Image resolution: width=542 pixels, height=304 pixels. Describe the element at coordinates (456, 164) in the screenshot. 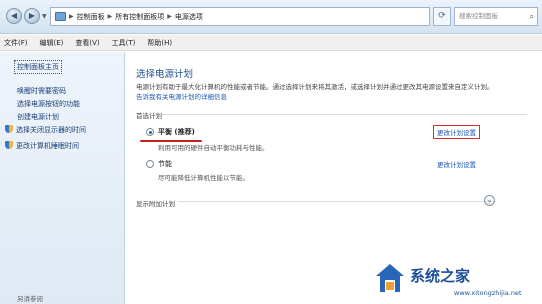

I see `change-power-saver-plan-settings-link: 更改计划设置` at that location.